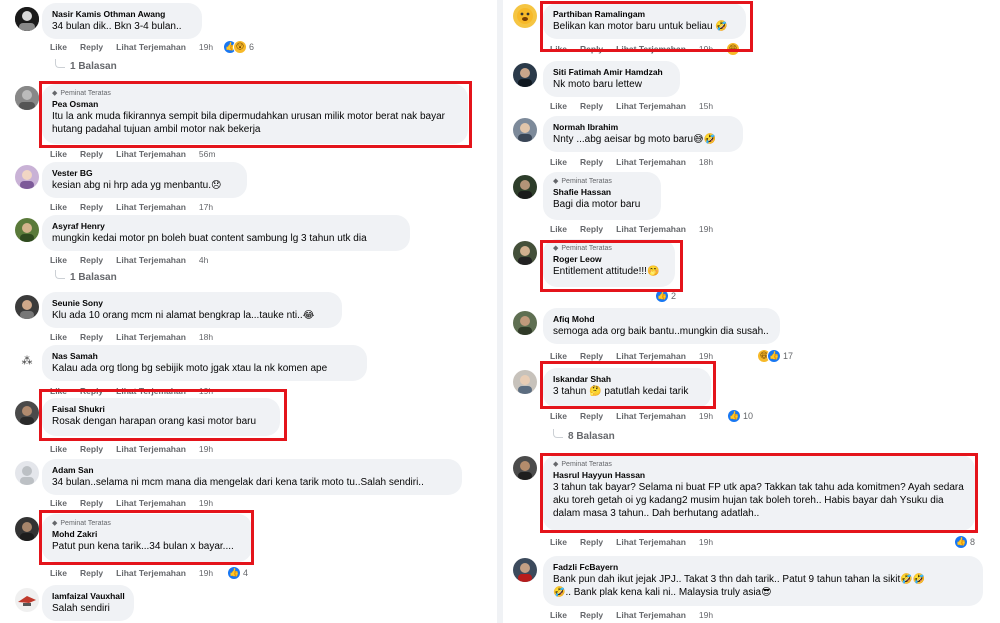 The image size is (1000, 623). What do you see at coordinates (27, 360) in the screenshot?
I see `avatar: ⁂` at bounding box center [27, 360].